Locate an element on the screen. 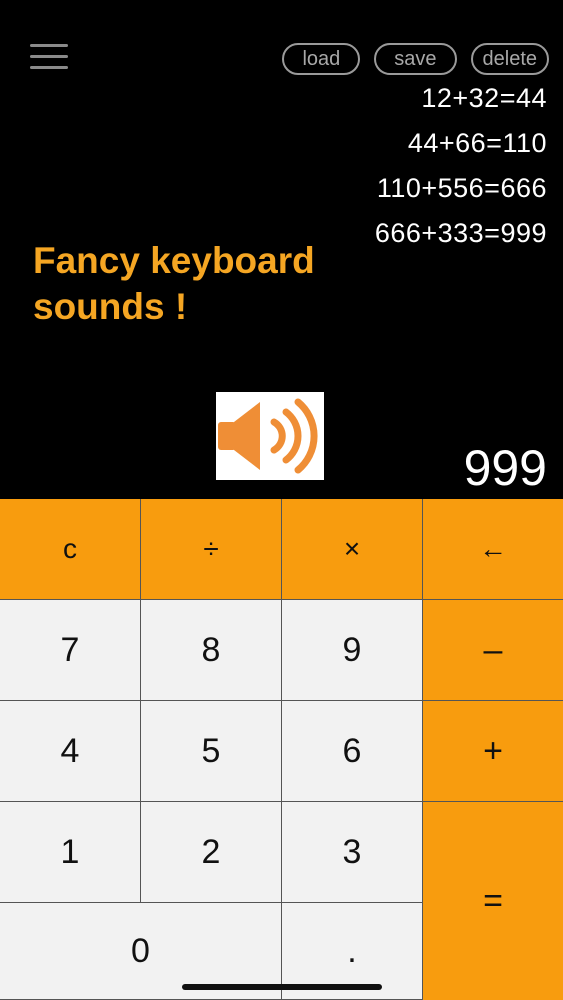 Image resolution: width=563 pixels, height=1000 pixels. digit-1-button: 1 is located at coordinates (70, 852).